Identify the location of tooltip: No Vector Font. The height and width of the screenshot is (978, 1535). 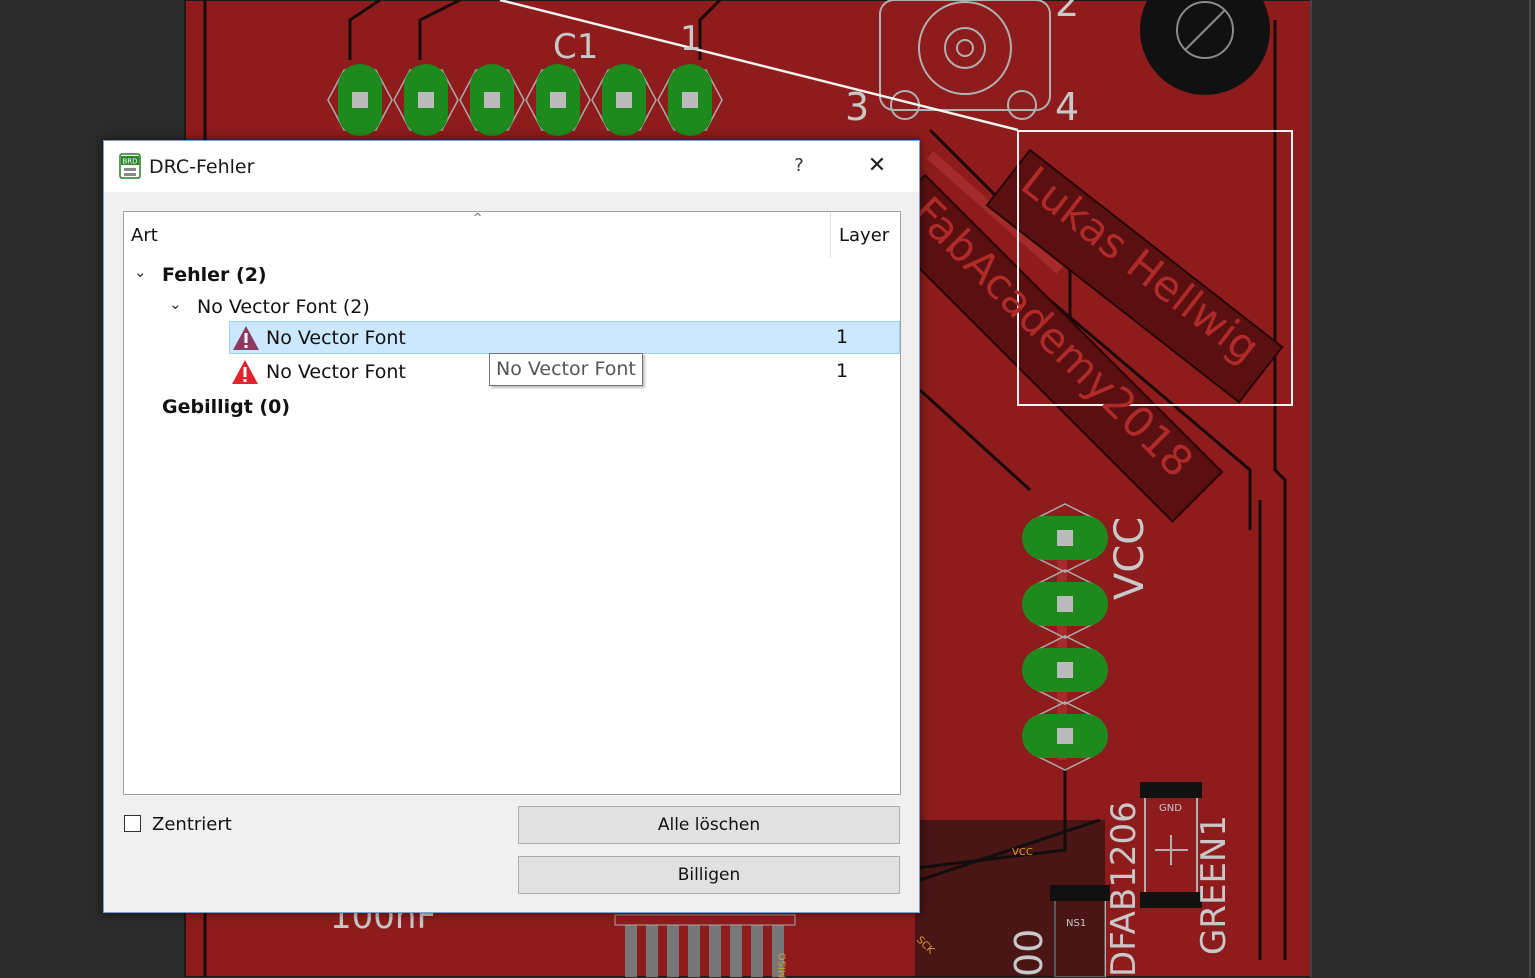
(566, 369).